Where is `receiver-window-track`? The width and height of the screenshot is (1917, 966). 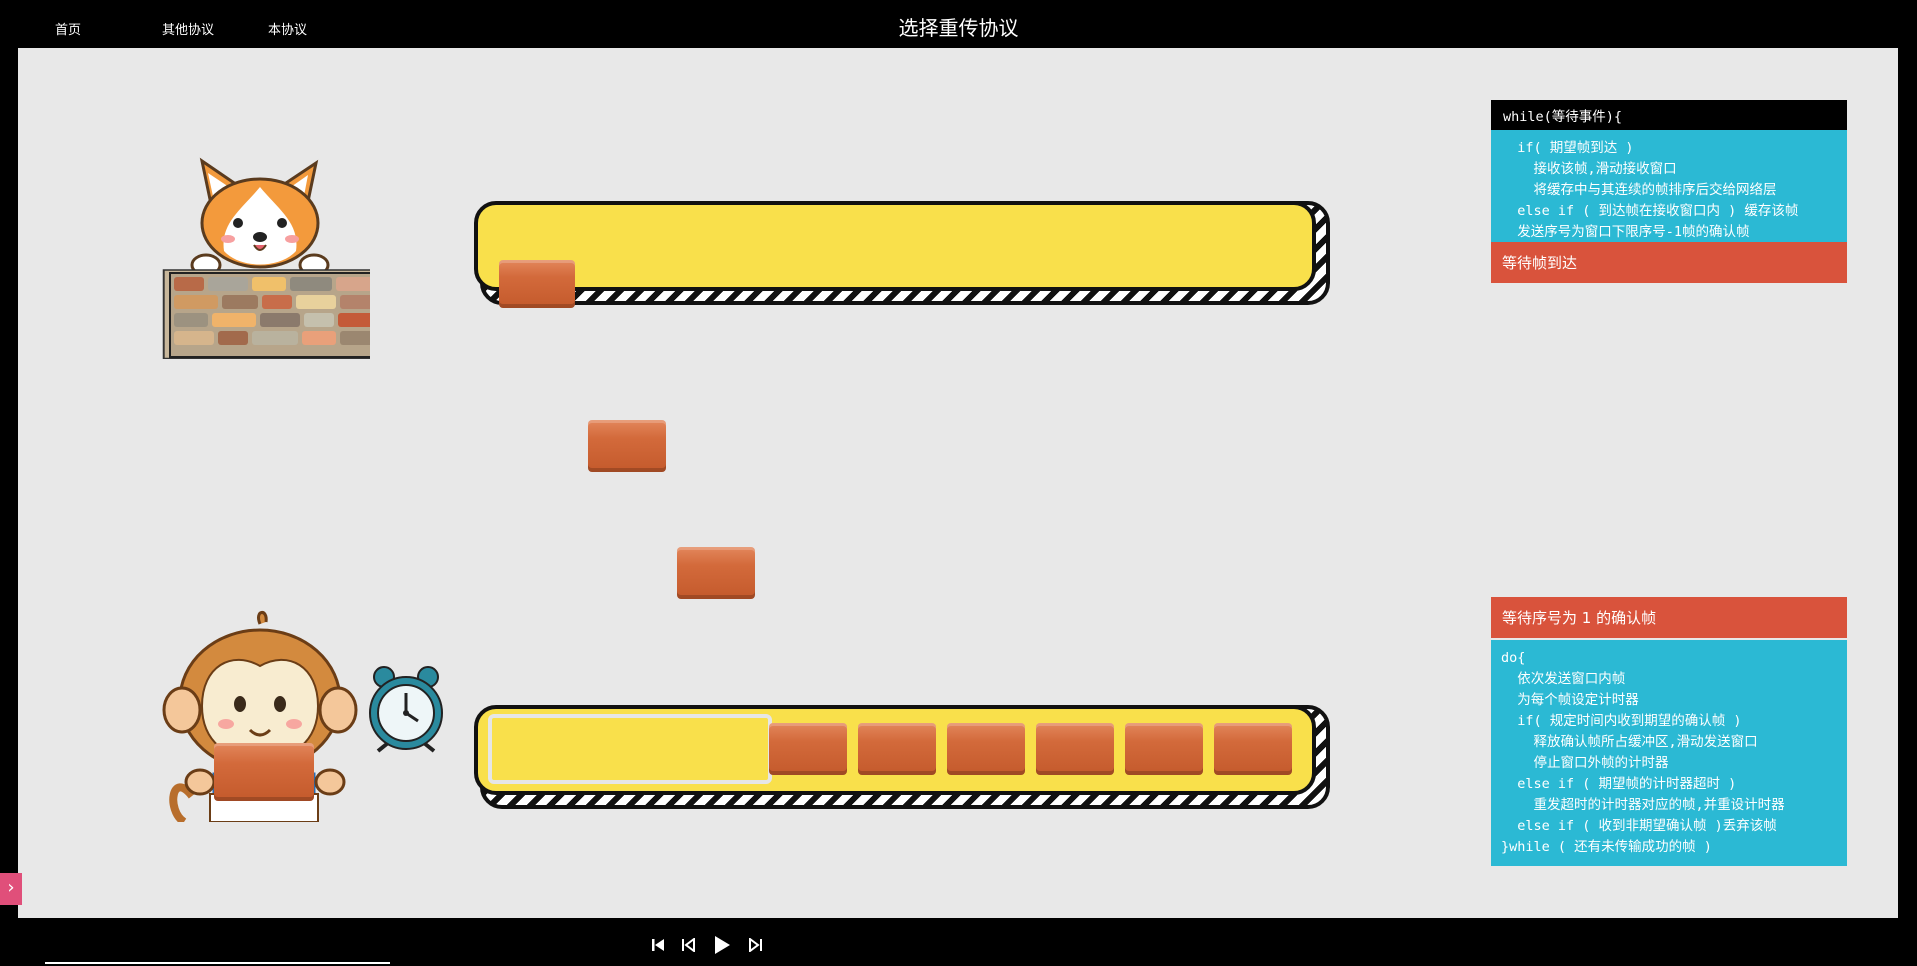
receiver-window-track is located at coordinates (895, 246).